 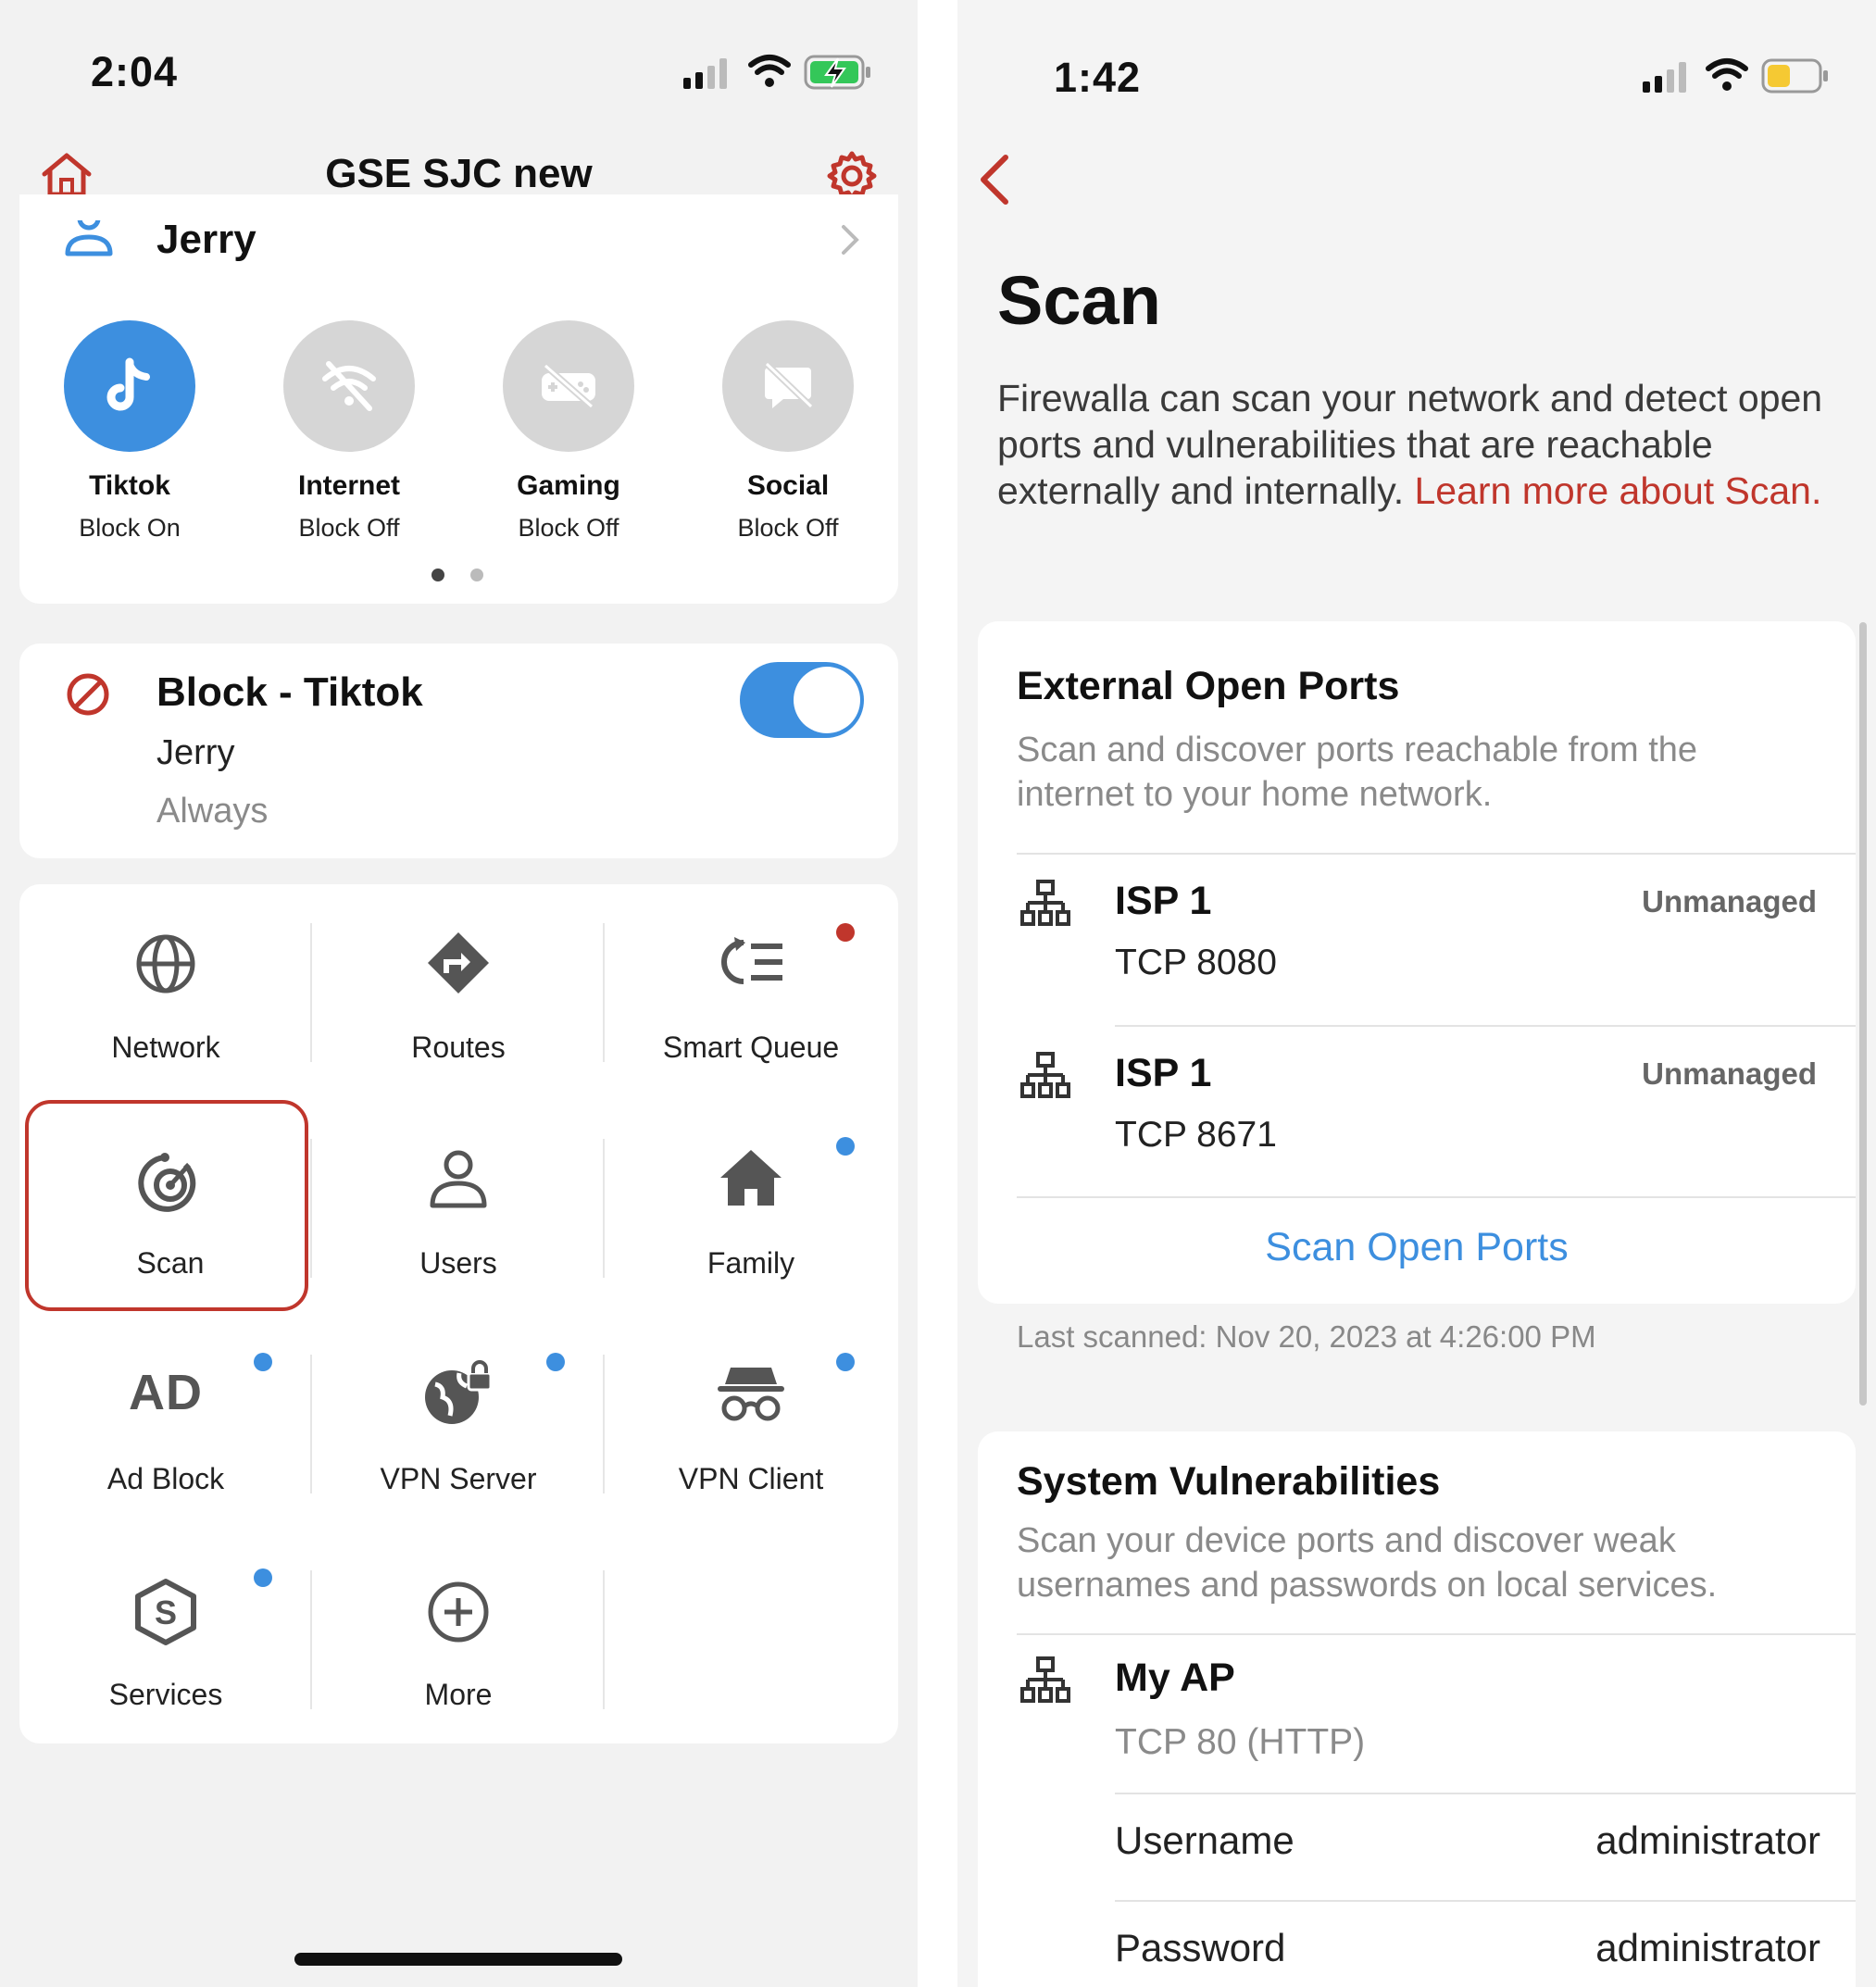 What do you see at coordinates (458, 1263) in the screenshot?
I see `tile-label: Users` at bounding box center [458, 1263].